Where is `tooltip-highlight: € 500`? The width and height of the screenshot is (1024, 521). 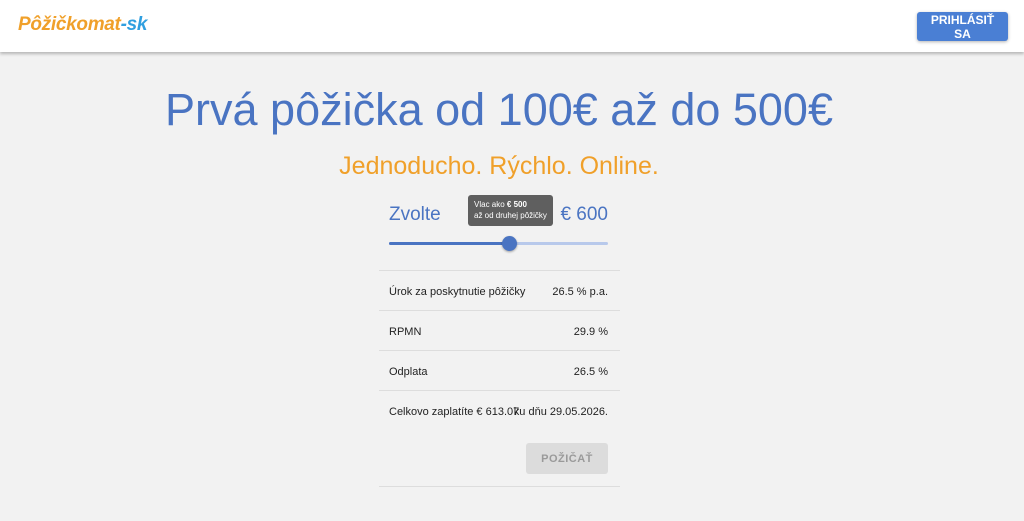
tooltip-highlight: € 500 is located at coordinates (516, 204).